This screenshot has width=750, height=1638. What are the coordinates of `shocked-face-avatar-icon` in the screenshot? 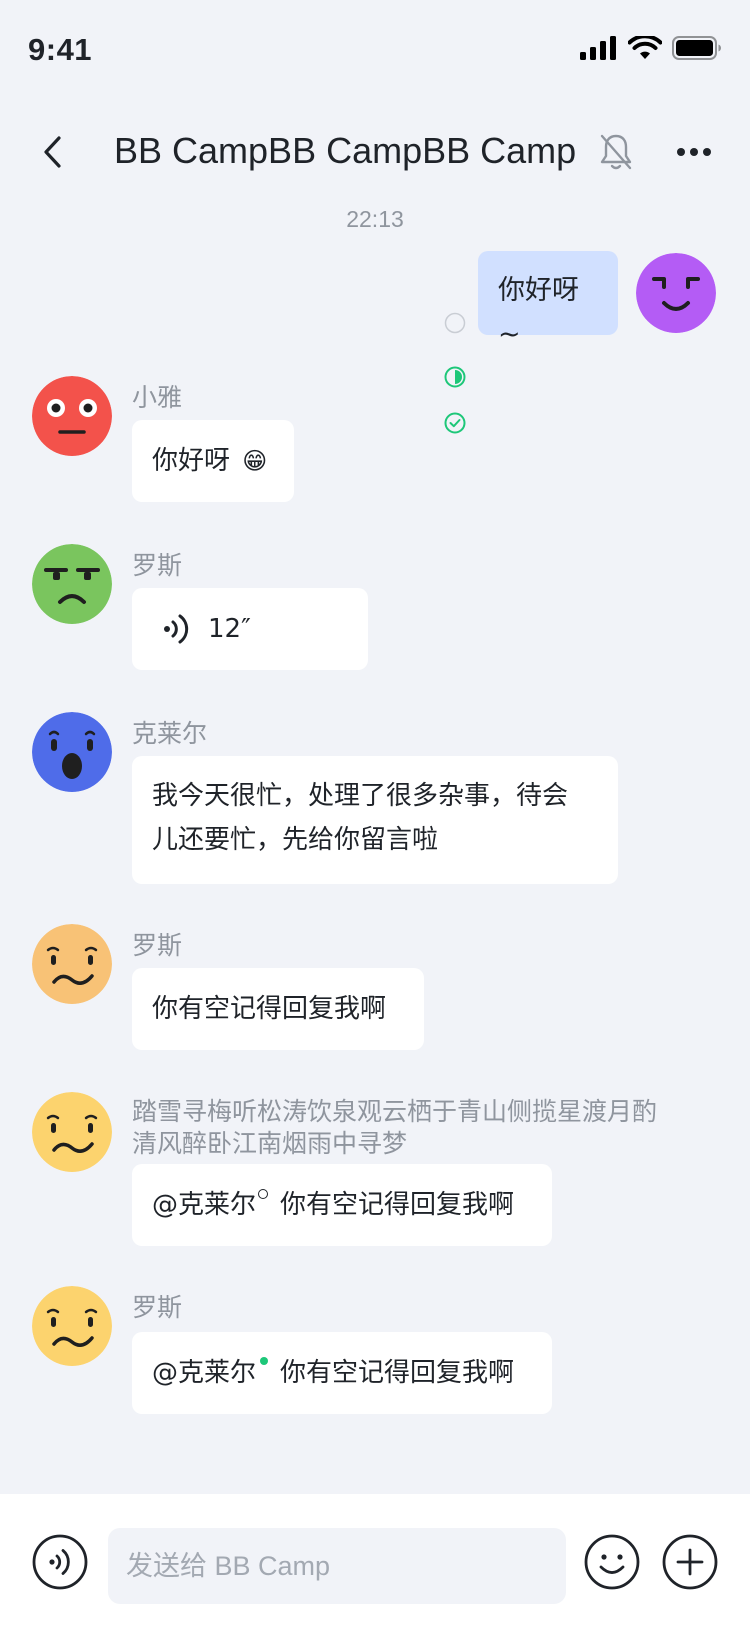 It's located at (72, 752).